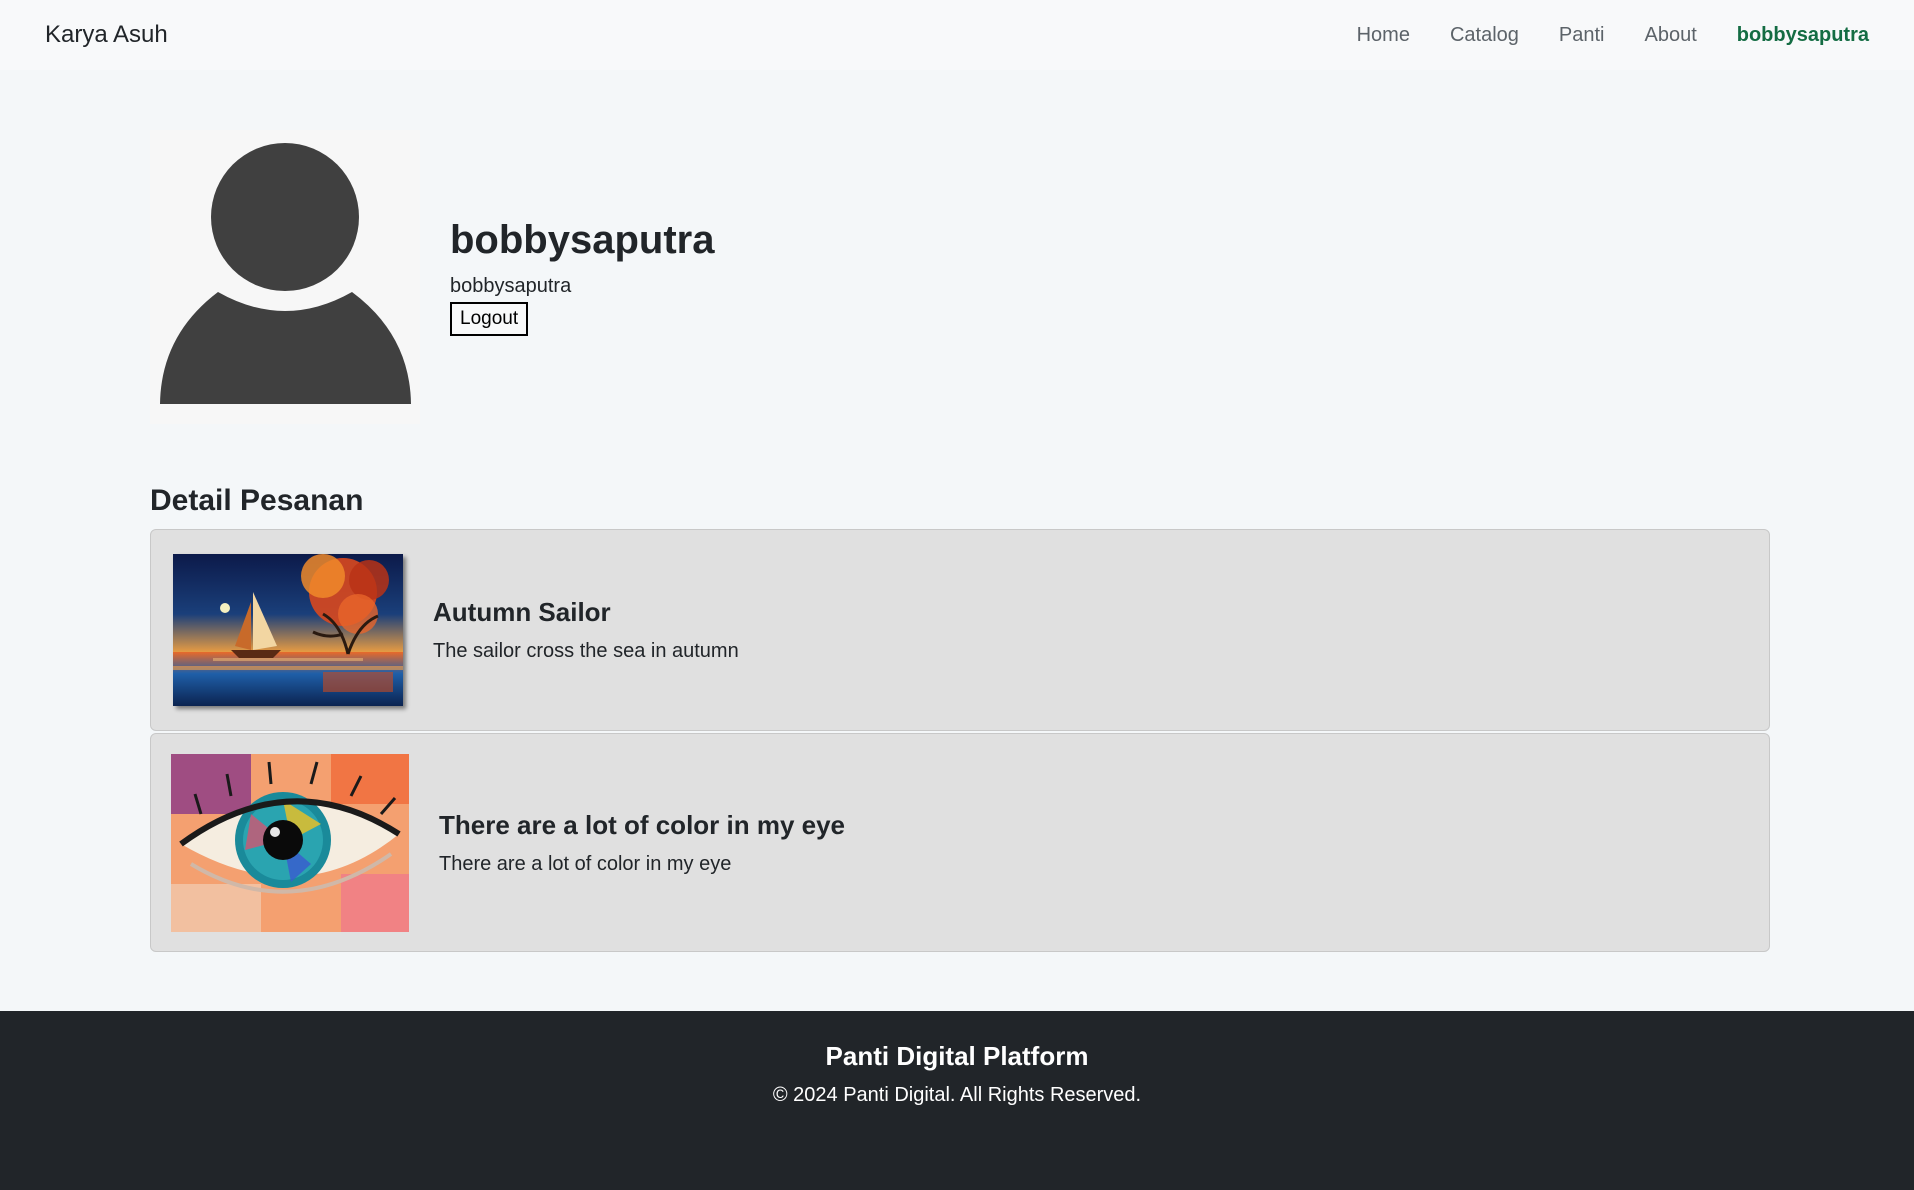  What do you see at coordinates (1383, 35) in the screenshot?
I see `nav-link-home: Home` at bounding box center [1383, 35].